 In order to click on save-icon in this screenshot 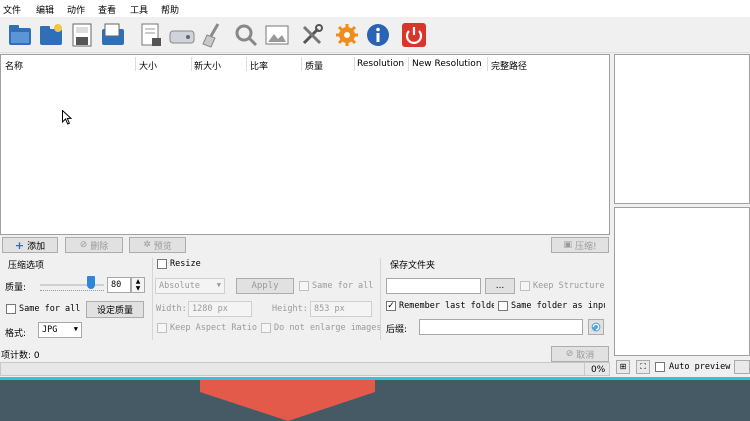, I will do `click(82, 35)`.